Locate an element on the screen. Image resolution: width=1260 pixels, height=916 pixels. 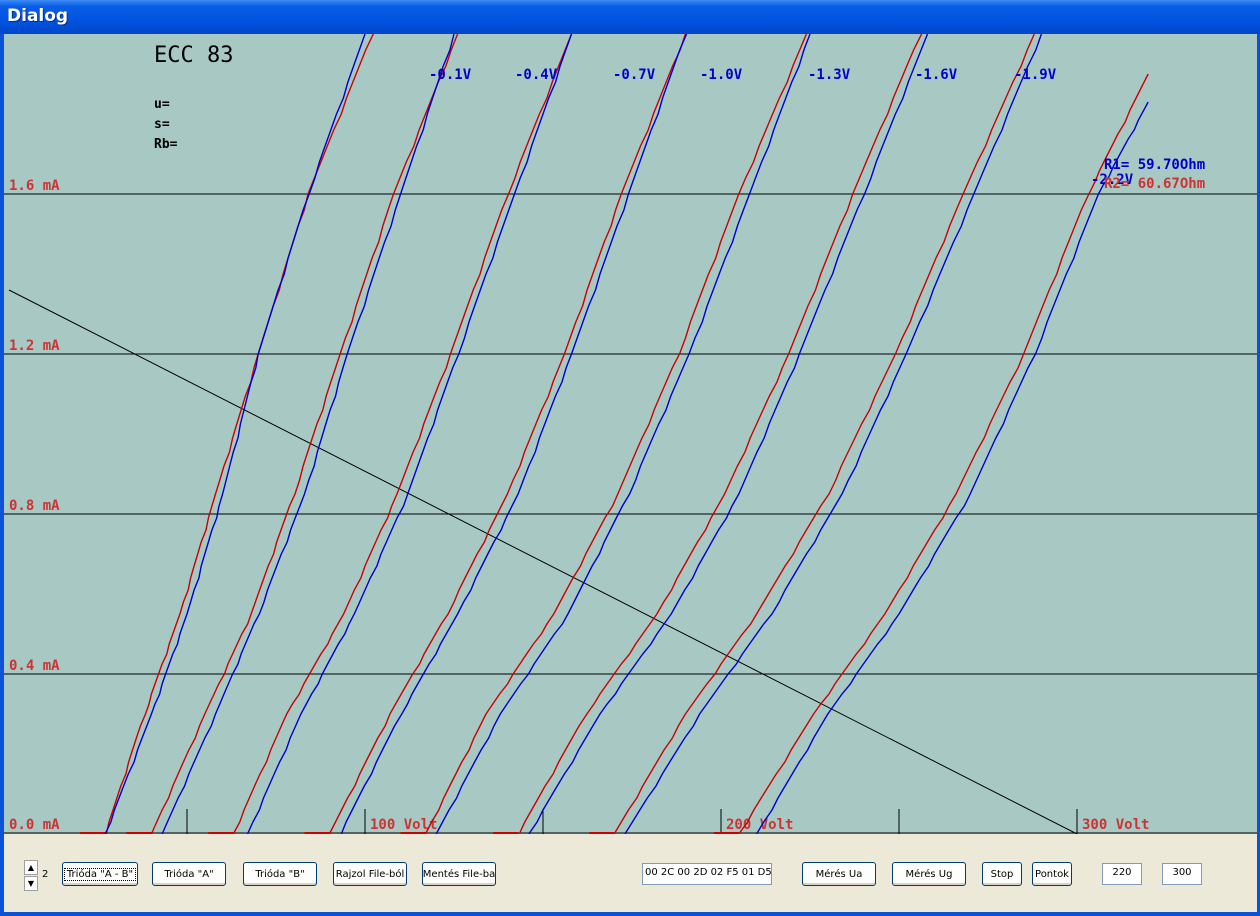
rajzol-label: Rajzol File-ból is located at coordinates (370, 874).